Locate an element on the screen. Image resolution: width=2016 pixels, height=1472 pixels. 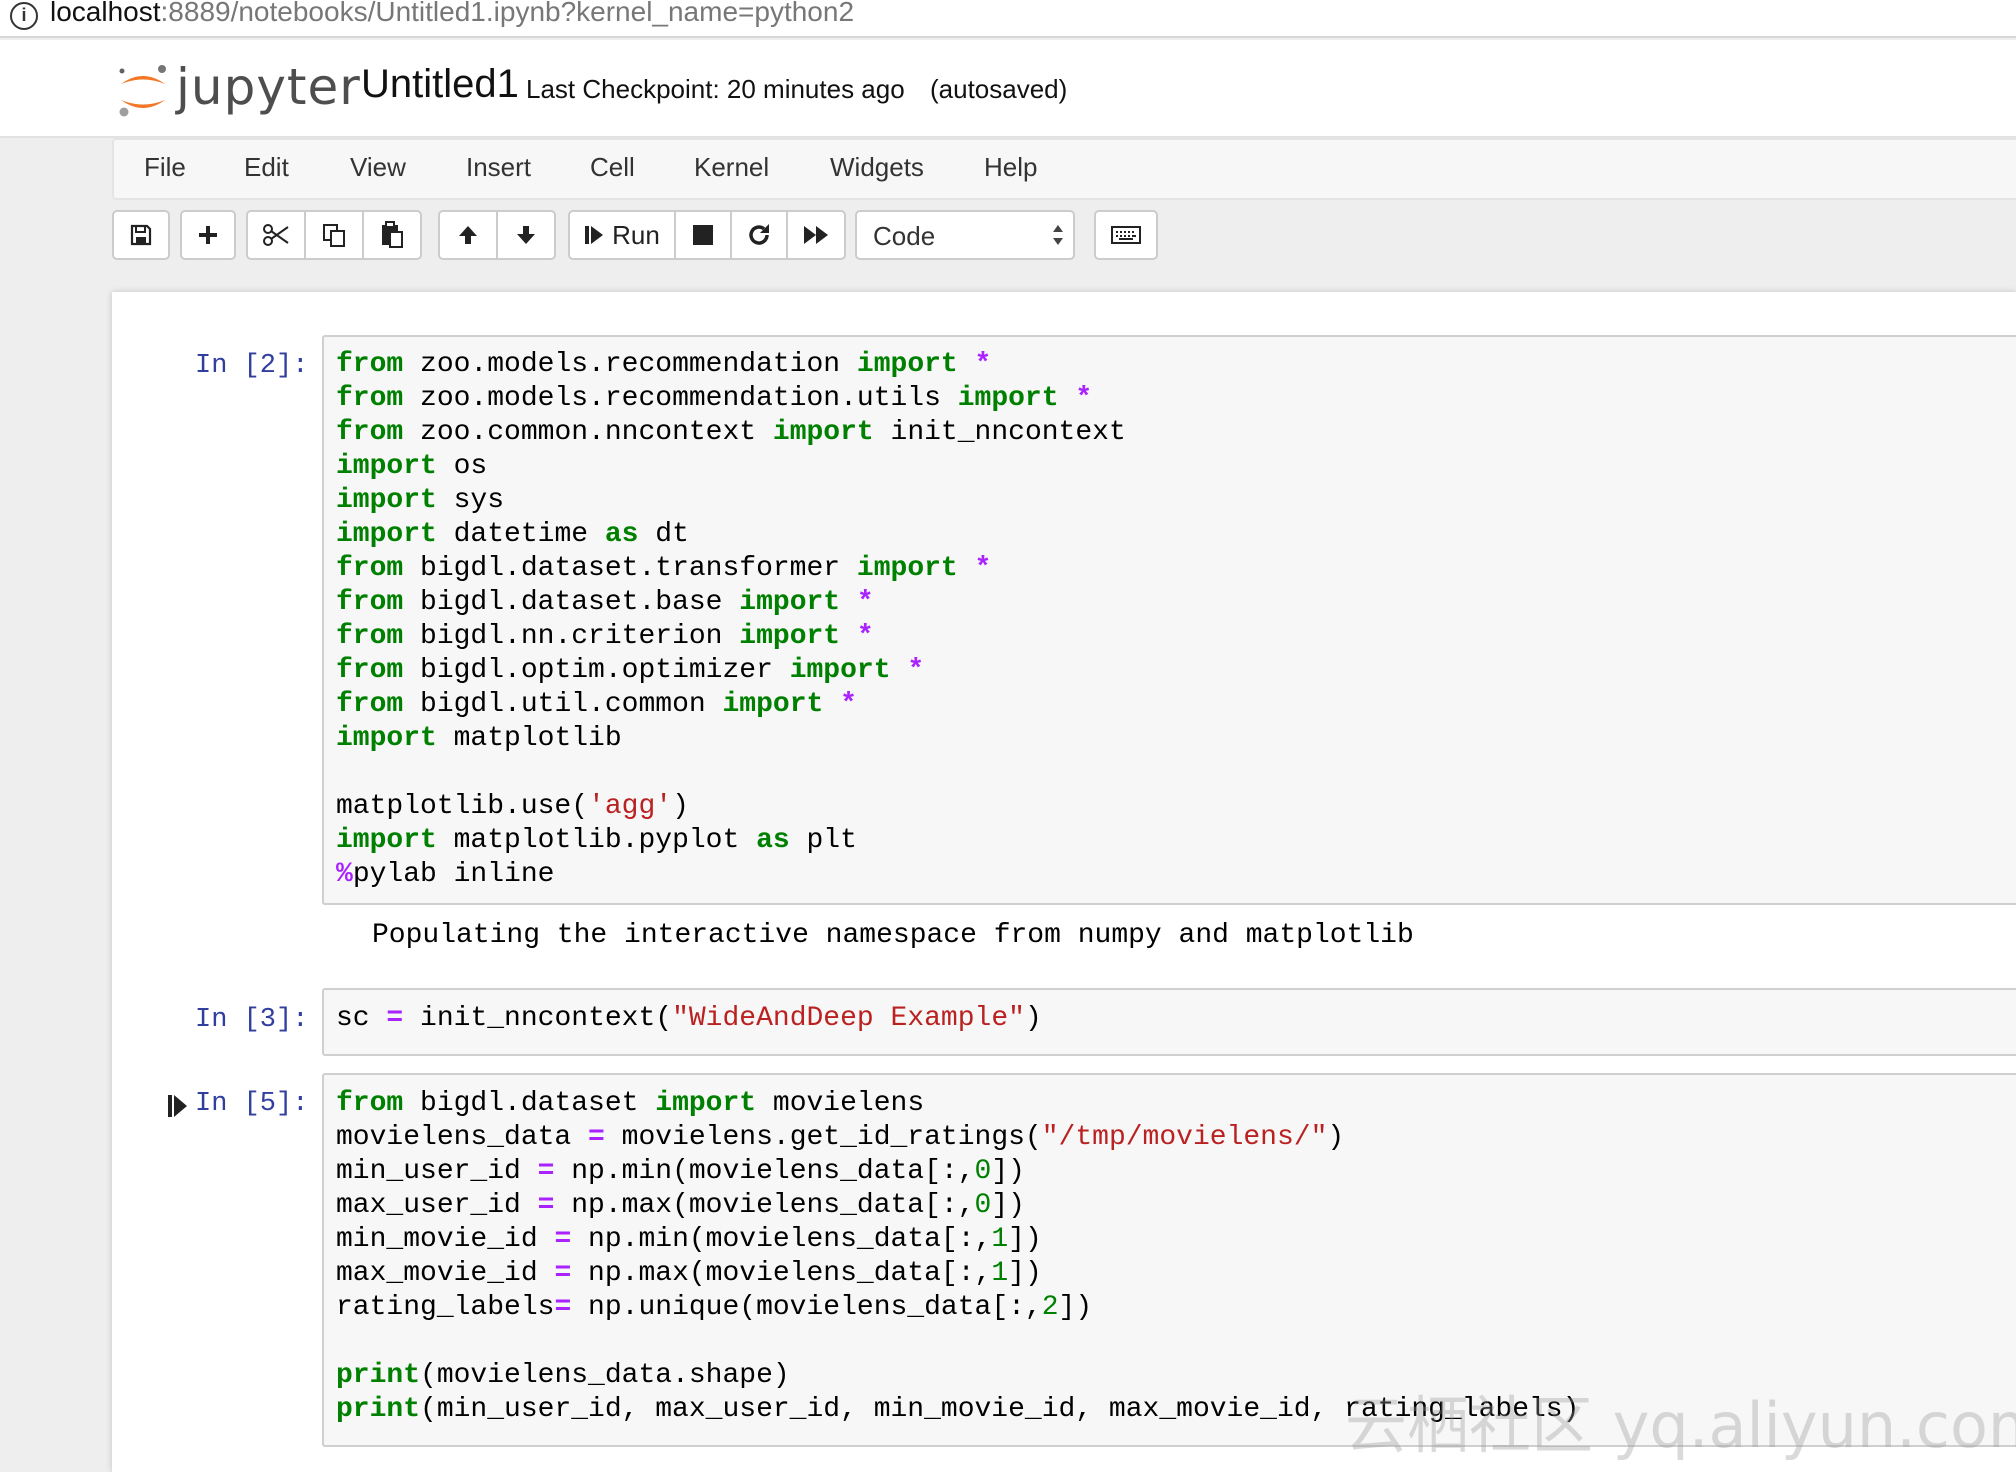
keyboard-icon is located at coordinates (1126, 235).